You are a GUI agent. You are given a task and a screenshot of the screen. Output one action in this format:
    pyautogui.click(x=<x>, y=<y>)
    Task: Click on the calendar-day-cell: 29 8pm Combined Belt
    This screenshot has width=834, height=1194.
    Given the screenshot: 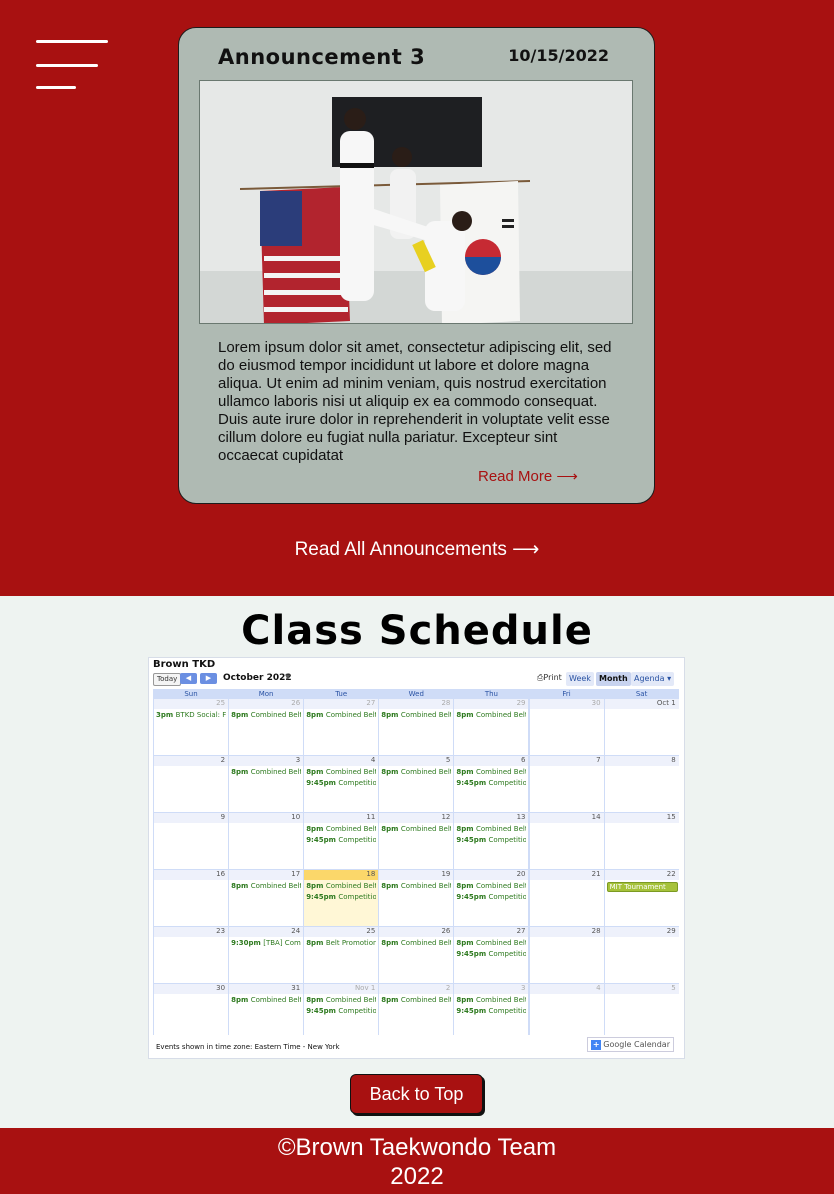 What is the action you would take?
    pyautogui.click(x=491, y=727)
    